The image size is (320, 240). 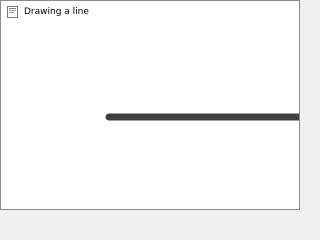 What do you see at coordinates (56, 12) in the screenshot?
I see `window-title: Drawing a line` at bounding box center [56, 12].